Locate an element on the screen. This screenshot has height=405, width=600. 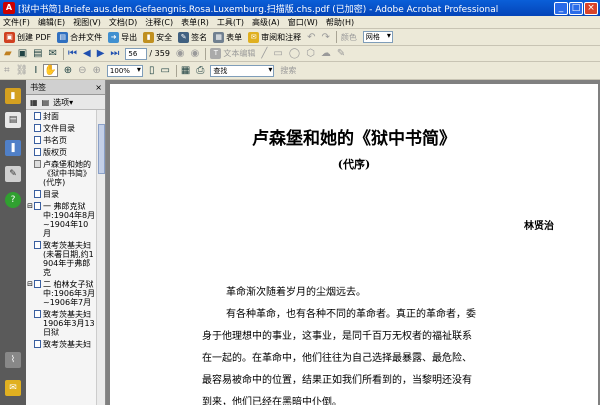
polygon-tool-icon: ⬡ is located at coordinates (310, 53).